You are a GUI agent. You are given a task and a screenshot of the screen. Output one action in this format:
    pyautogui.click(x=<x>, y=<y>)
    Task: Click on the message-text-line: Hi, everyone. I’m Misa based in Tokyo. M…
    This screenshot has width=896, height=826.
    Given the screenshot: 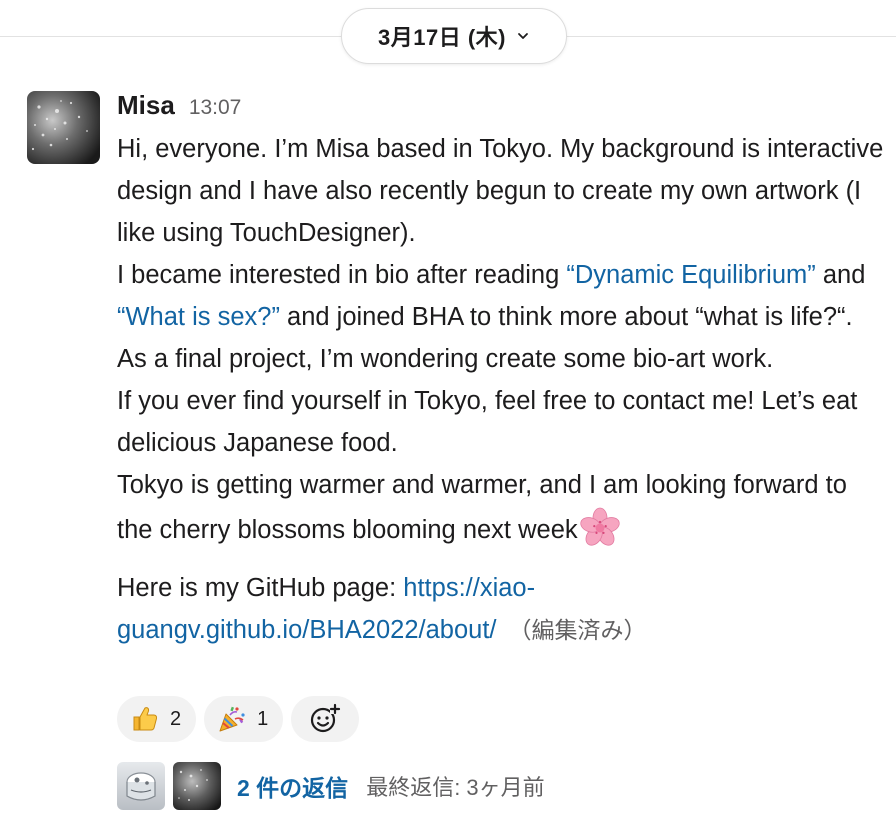 What is the action you would take?
    pyautogui.click(x=500, y=191)
    